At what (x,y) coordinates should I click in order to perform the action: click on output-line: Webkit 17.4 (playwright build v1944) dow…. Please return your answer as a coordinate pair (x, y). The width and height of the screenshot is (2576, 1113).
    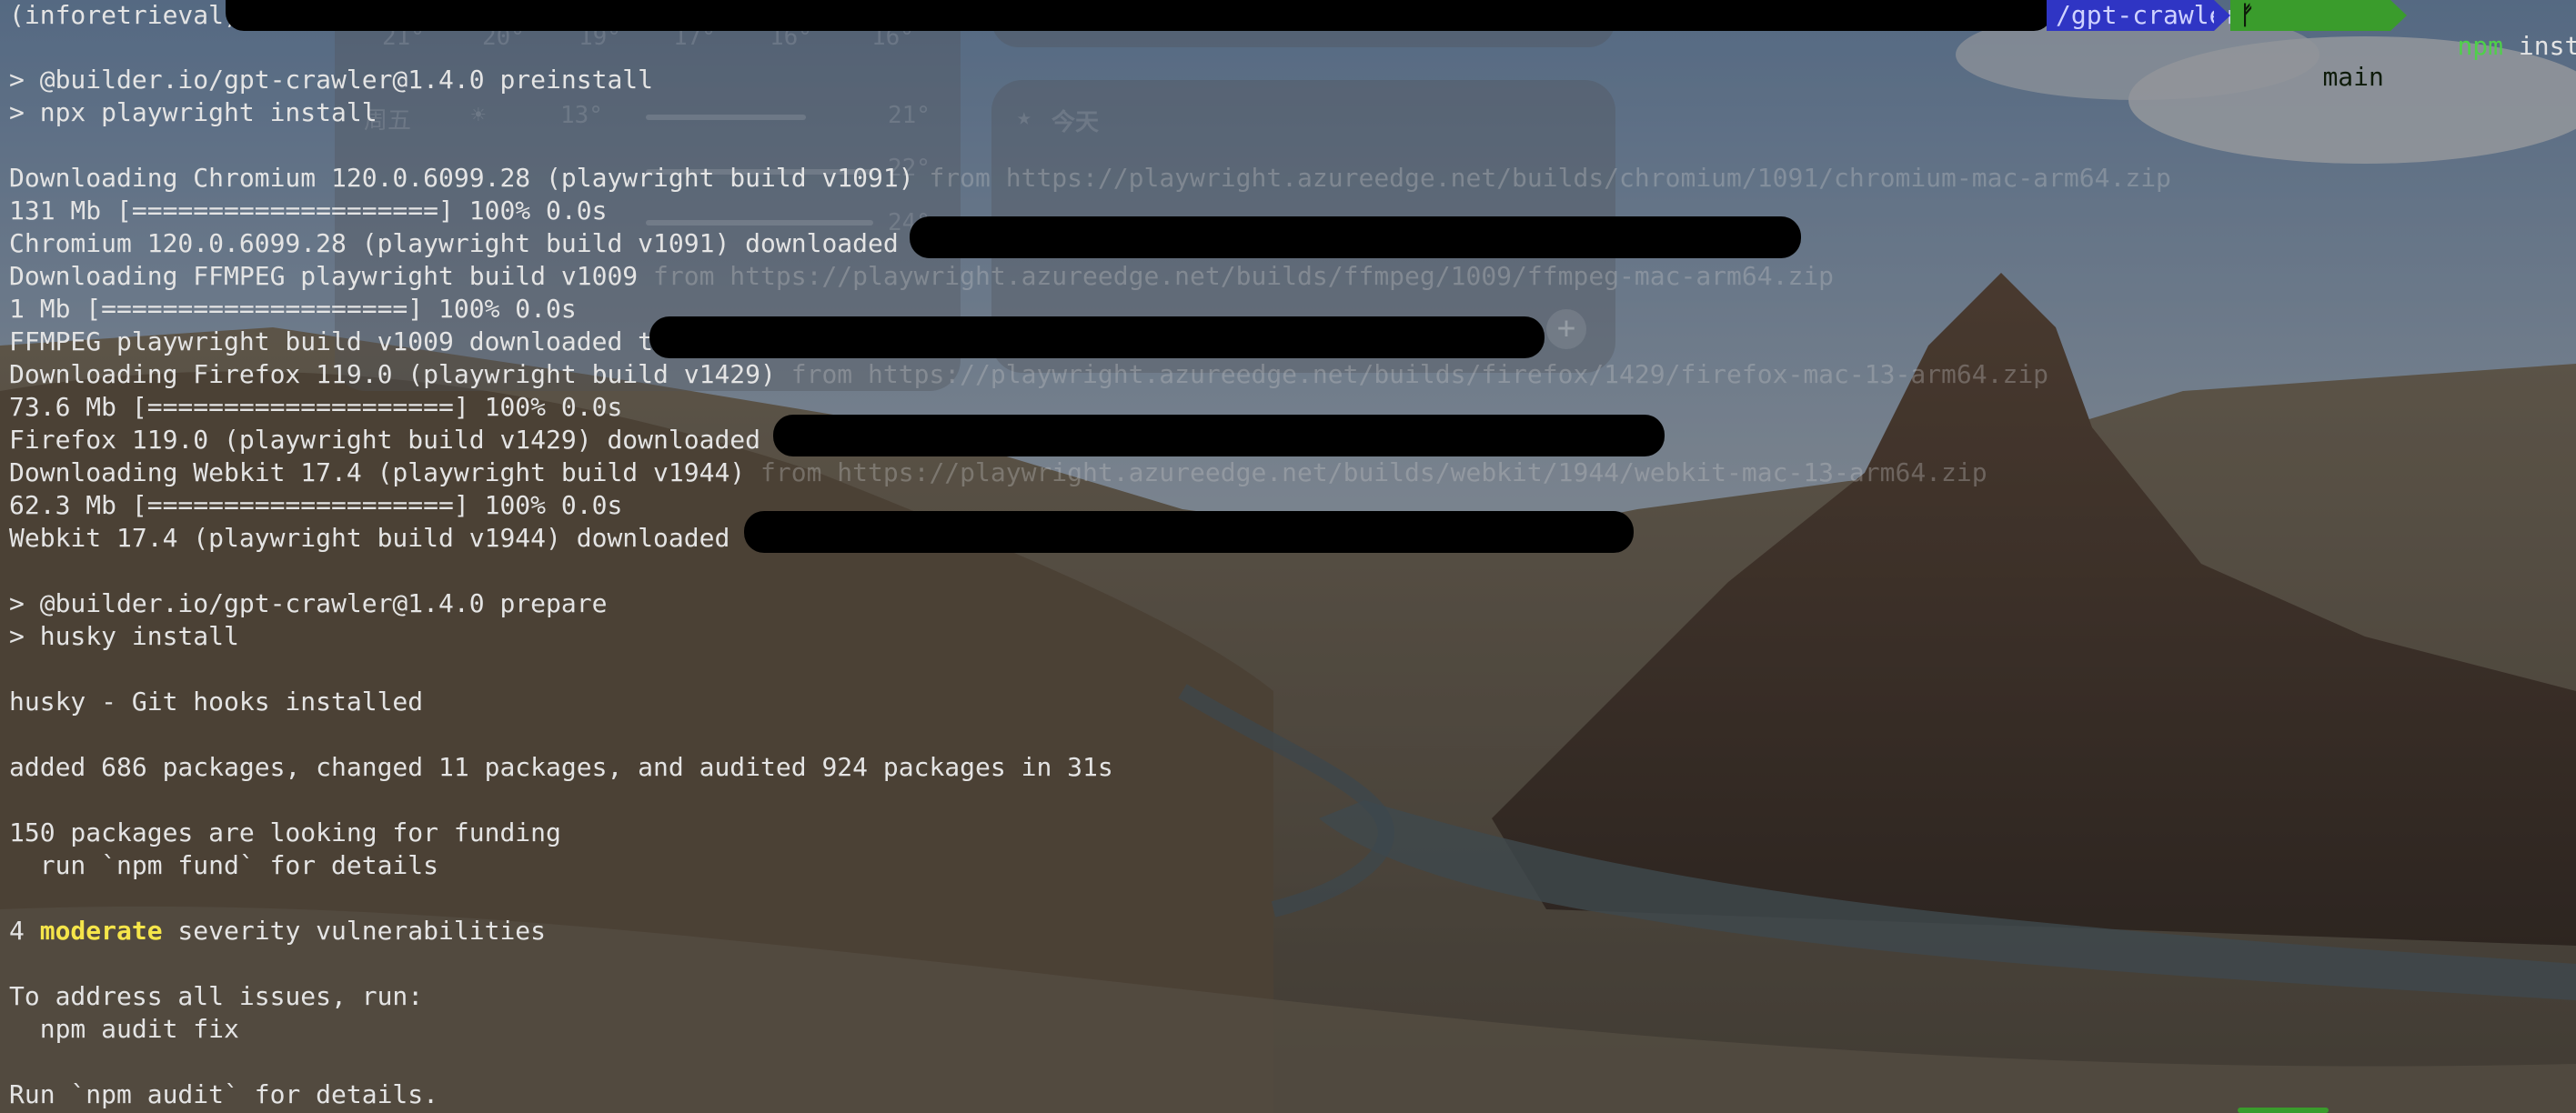
    Looking at the image, I should click on (400, 538).